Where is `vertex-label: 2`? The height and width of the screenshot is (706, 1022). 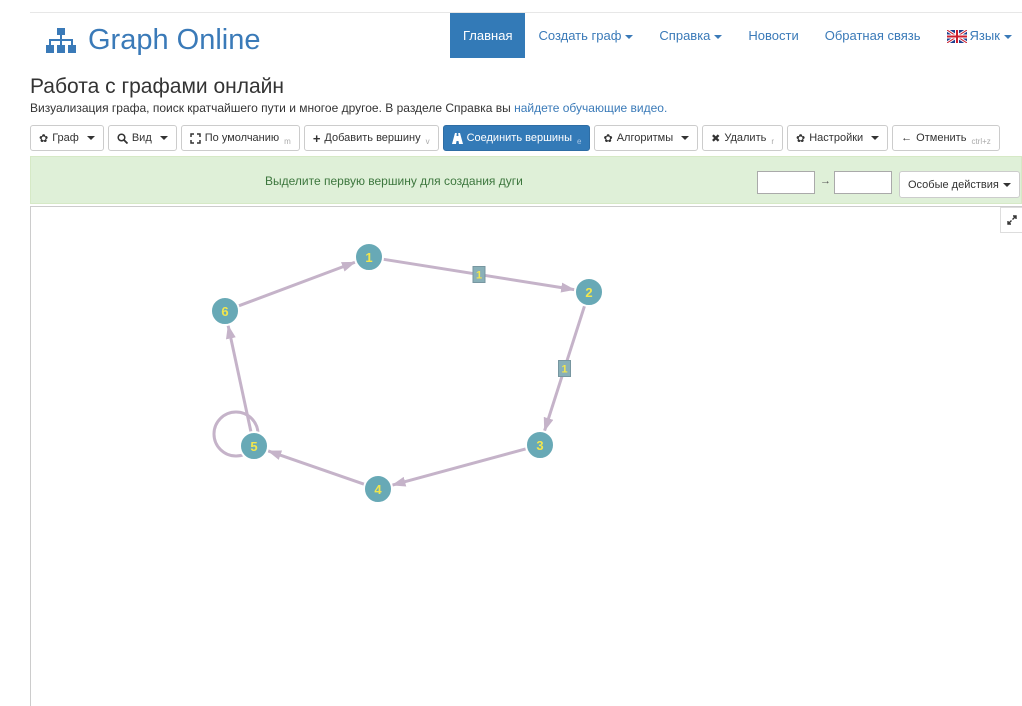
vertex-label: 2 is located at coordinates (588, 292).